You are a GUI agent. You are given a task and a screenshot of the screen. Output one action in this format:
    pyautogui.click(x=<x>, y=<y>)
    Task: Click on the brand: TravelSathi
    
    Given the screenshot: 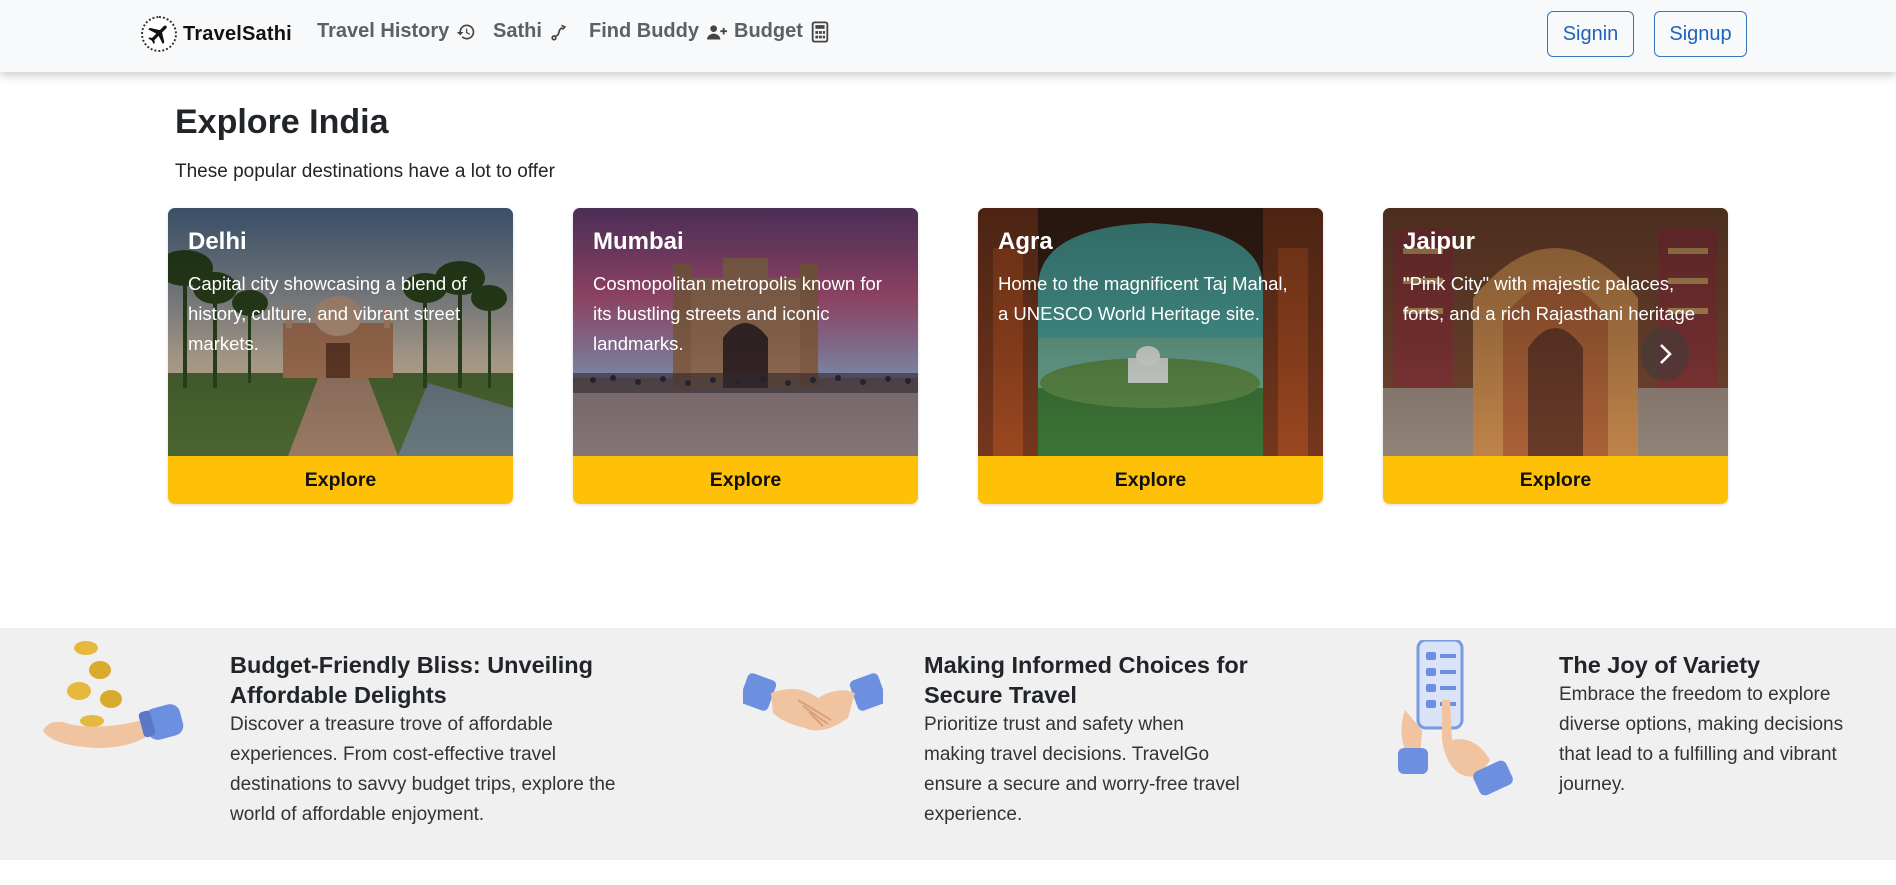 What is the action you would take?
    pyautogui.click(x=216, y=34)
    